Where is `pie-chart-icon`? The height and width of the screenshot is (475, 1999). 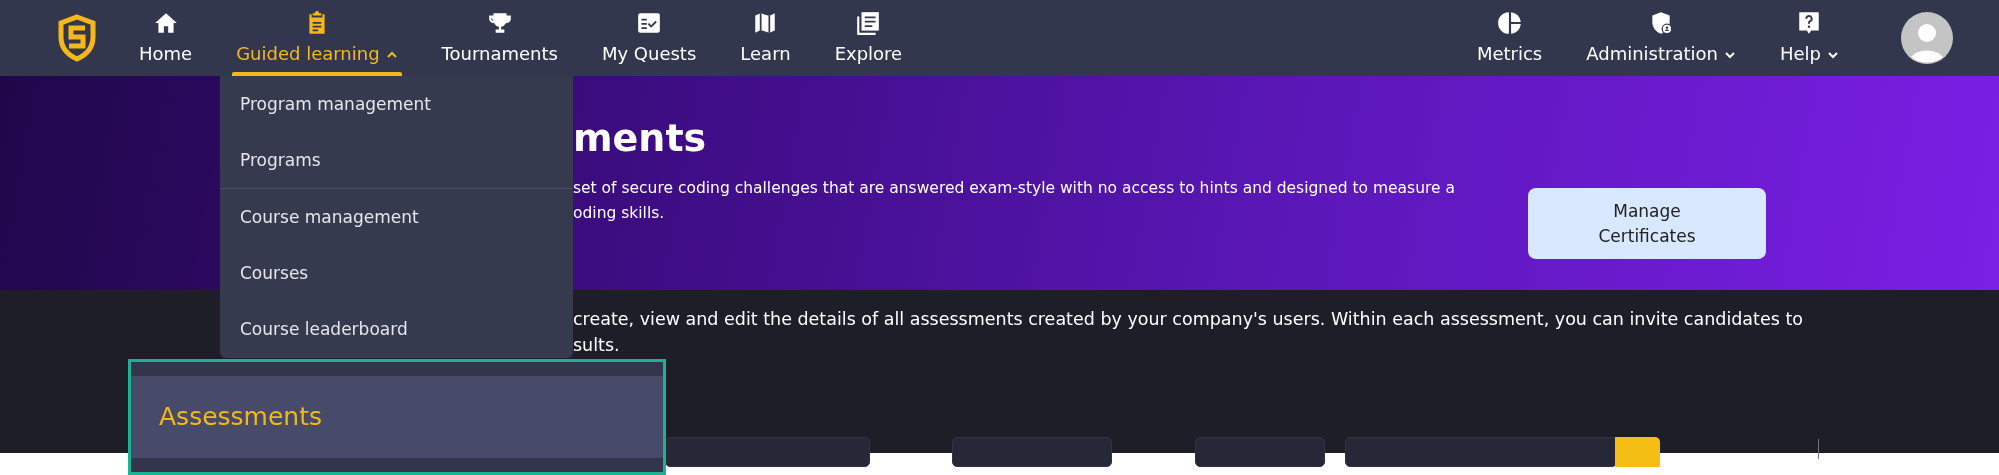 pie-chart-icon is located at coordinates (1509, 22).